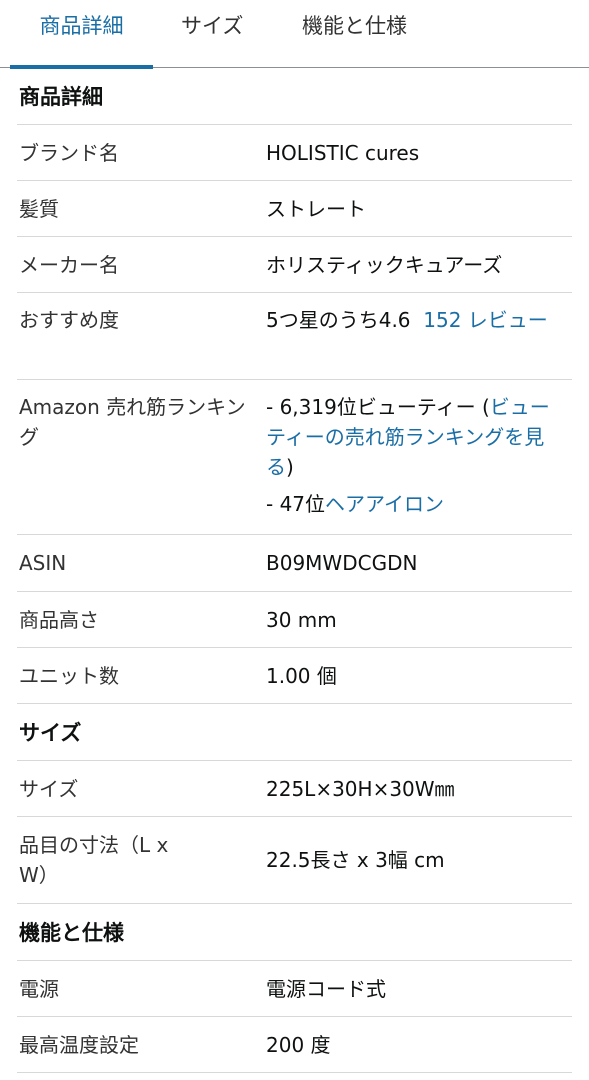 This screenshot has width=589, height=1080. Describe the element at coordinates (132, 422) in the screenshot. I see `label-ranking: Amazon 売れ筋ランキング` at that location.